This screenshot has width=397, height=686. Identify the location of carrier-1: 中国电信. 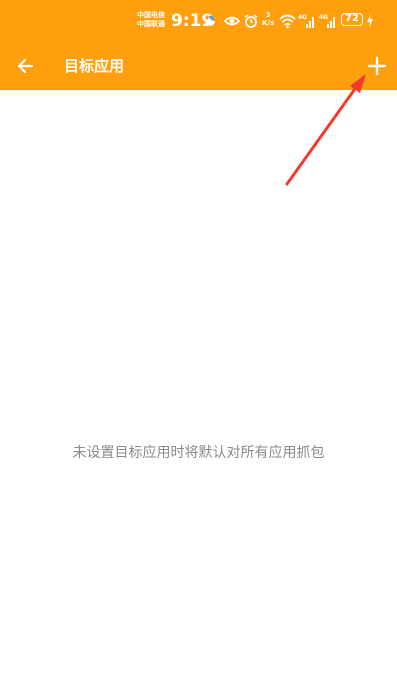
(151, 15).